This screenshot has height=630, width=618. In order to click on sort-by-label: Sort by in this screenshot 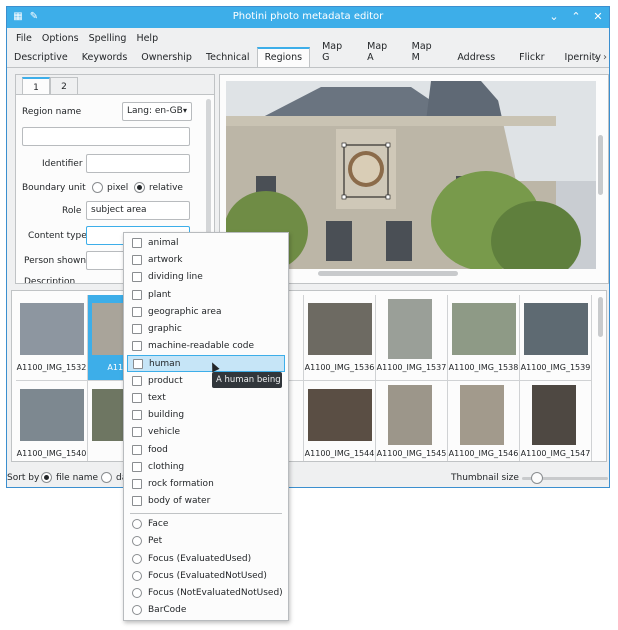, I will do `click(23, 478)`.